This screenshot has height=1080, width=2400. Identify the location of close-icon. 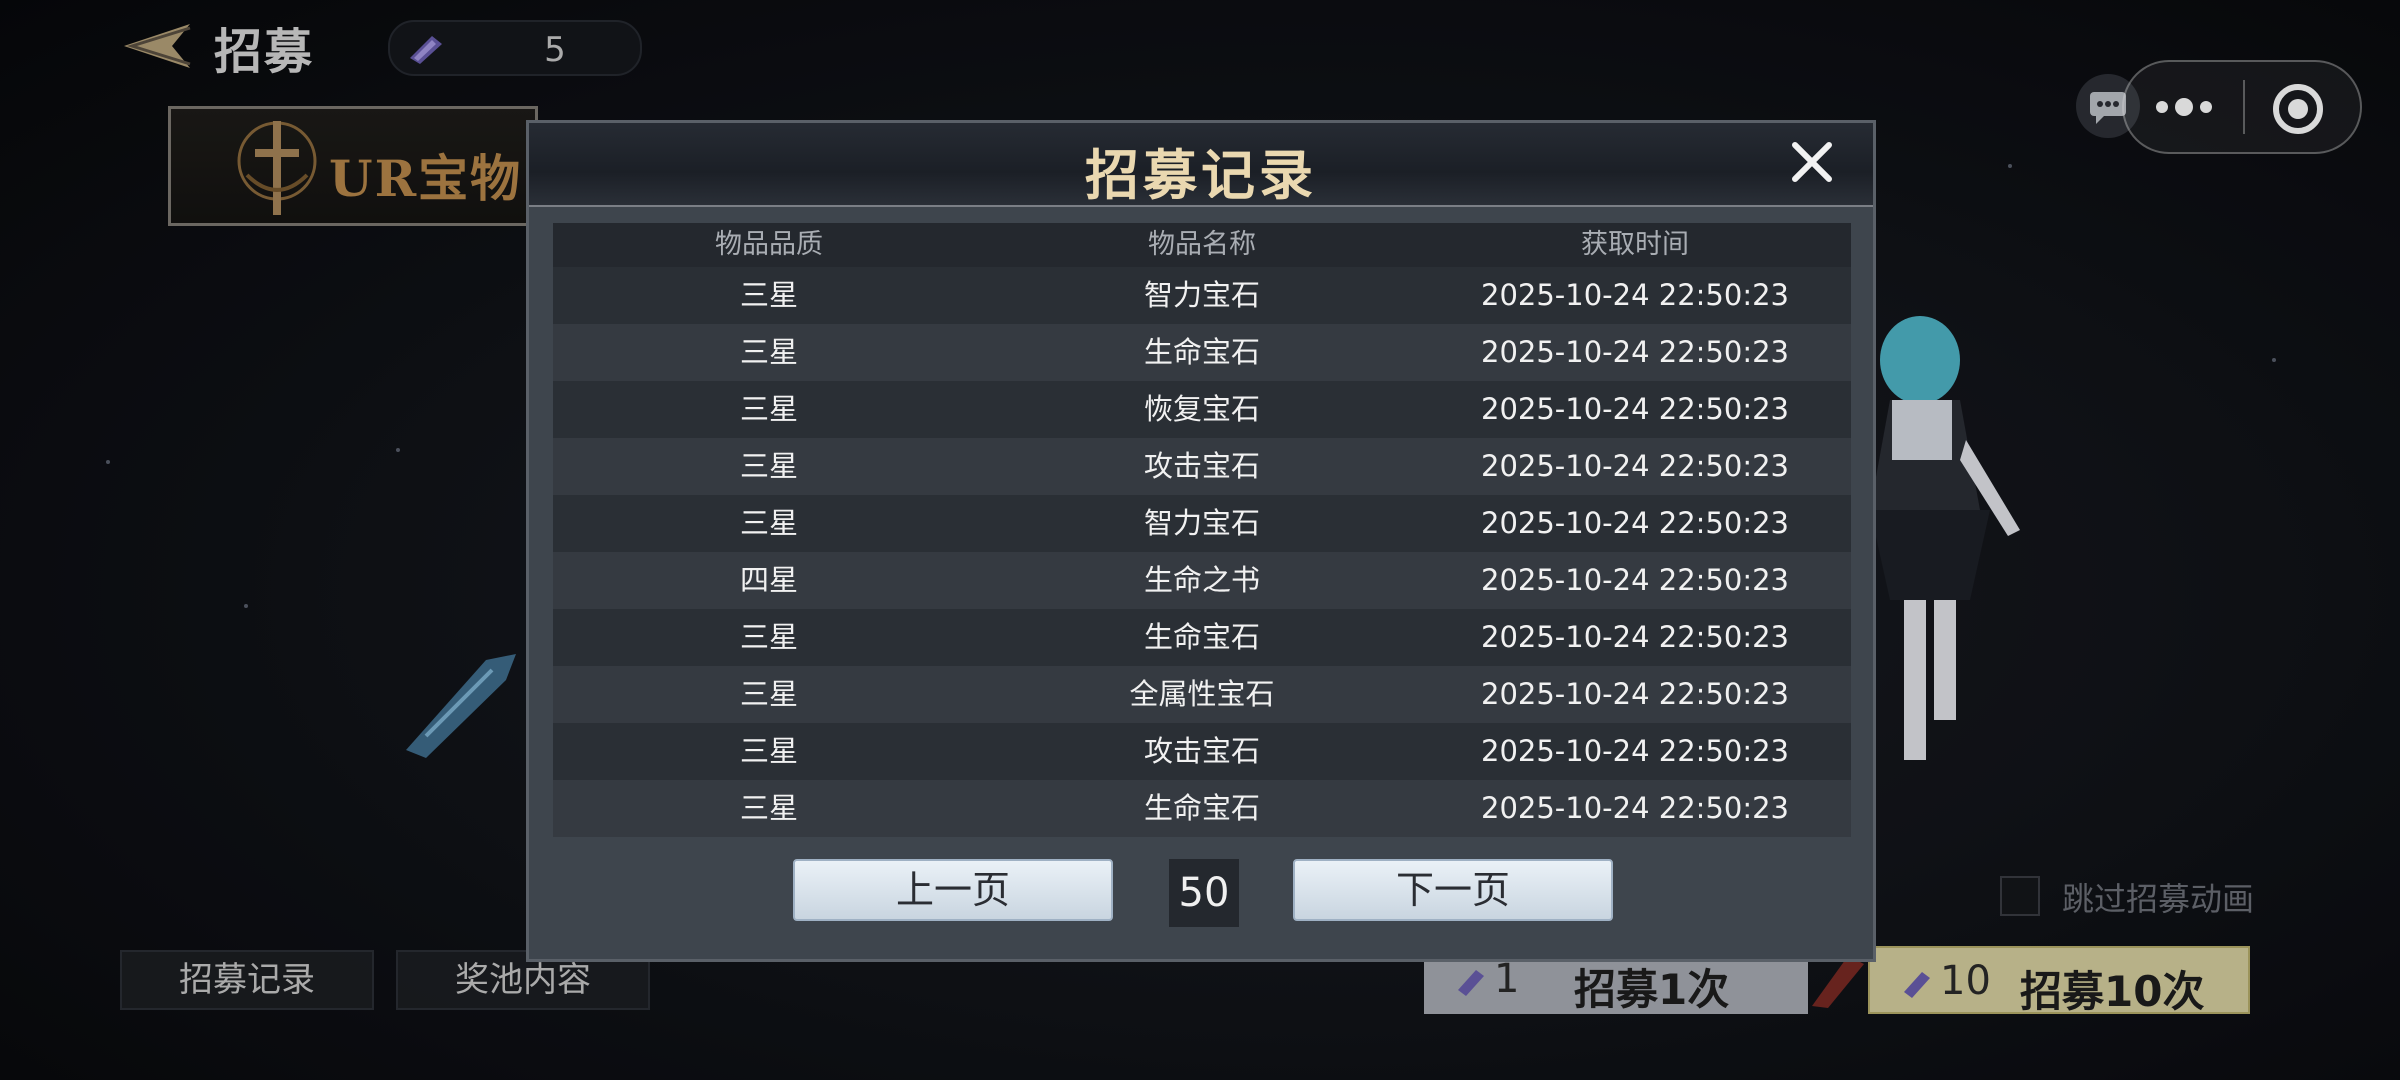
(1812, 162).